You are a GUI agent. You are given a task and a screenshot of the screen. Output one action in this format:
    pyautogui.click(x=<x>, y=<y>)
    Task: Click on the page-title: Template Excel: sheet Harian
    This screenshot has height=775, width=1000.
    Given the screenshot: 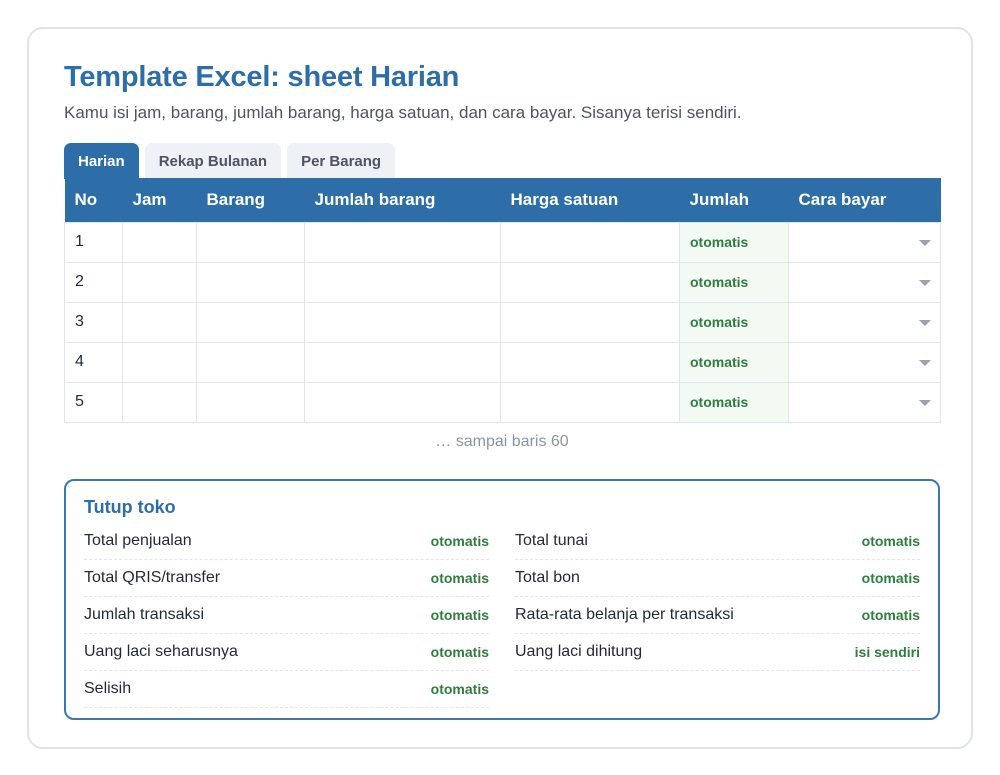 What is the action you would take?
    pyautogui.click(x=262, y=77)
    